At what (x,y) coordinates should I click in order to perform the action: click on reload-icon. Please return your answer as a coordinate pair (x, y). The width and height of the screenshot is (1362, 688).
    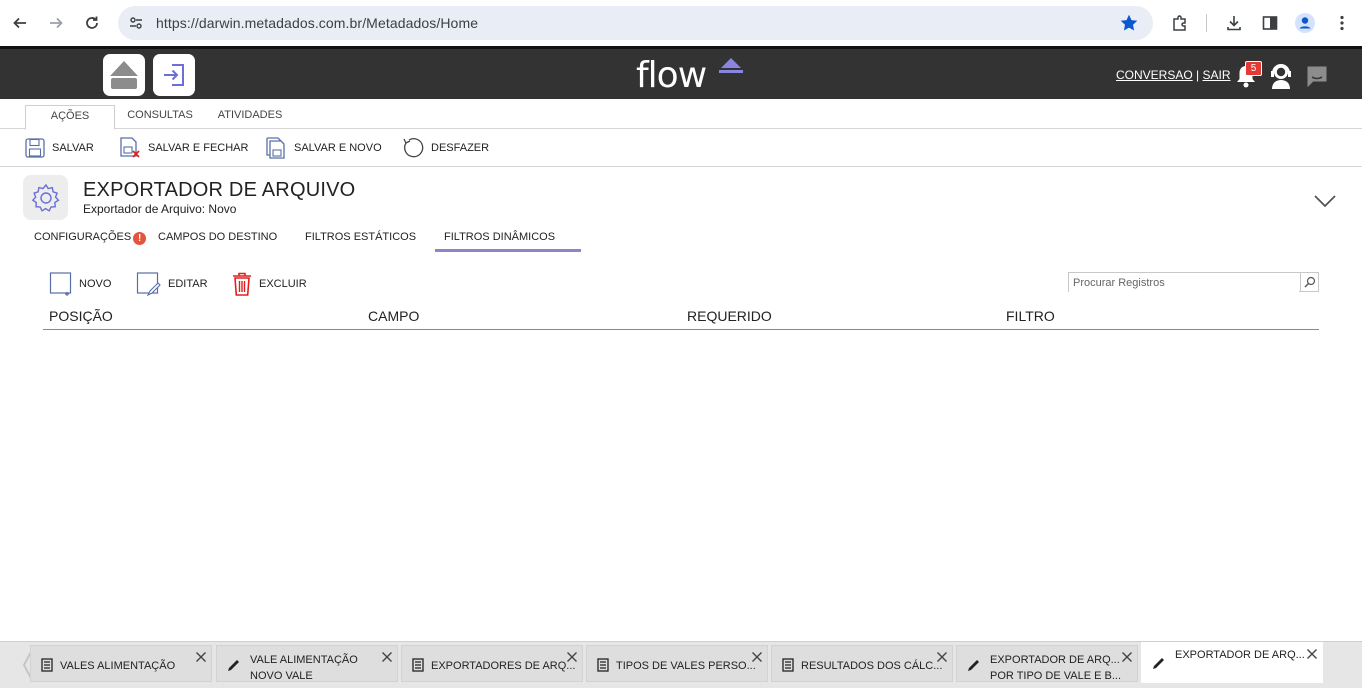
    Looking at the image, I should click on (92, 23).